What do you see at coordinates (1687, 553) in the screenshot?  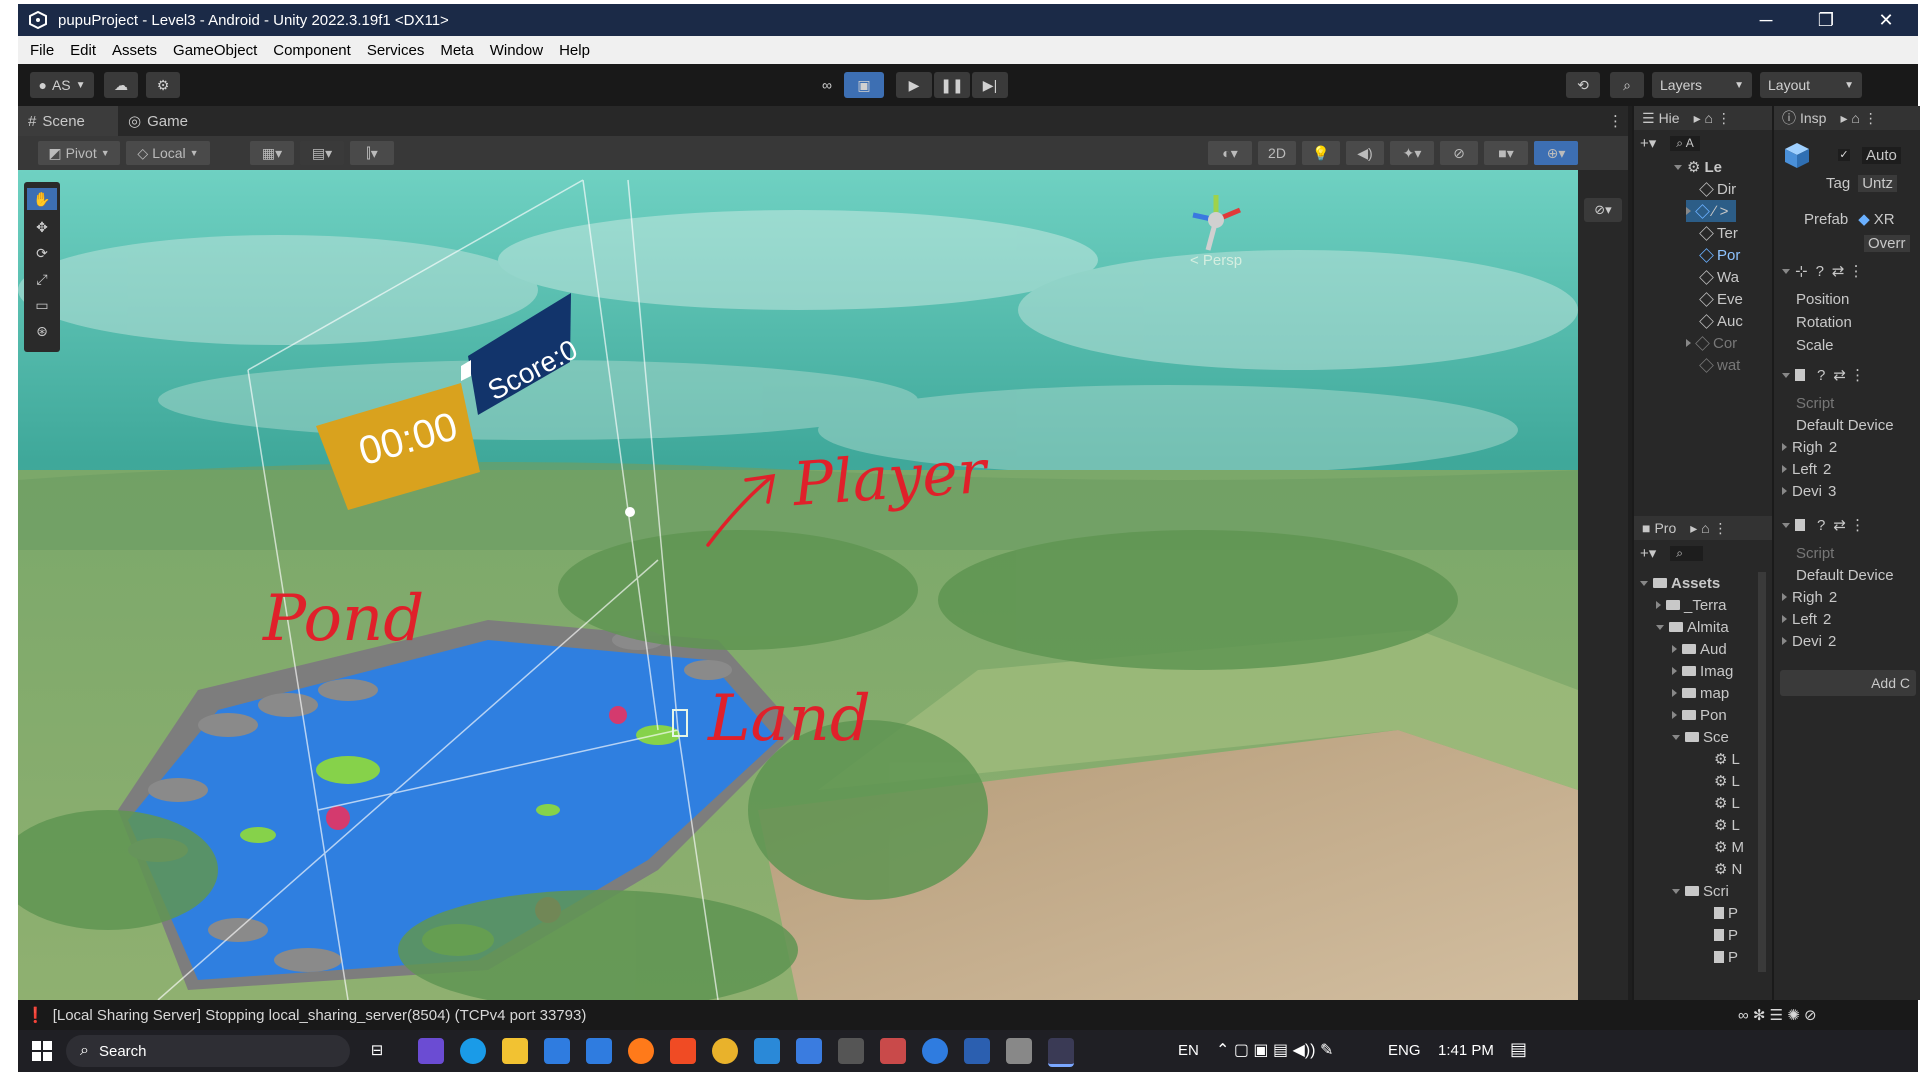 I see `project-search-field: ⌕` at bounding box center [1687, 553].